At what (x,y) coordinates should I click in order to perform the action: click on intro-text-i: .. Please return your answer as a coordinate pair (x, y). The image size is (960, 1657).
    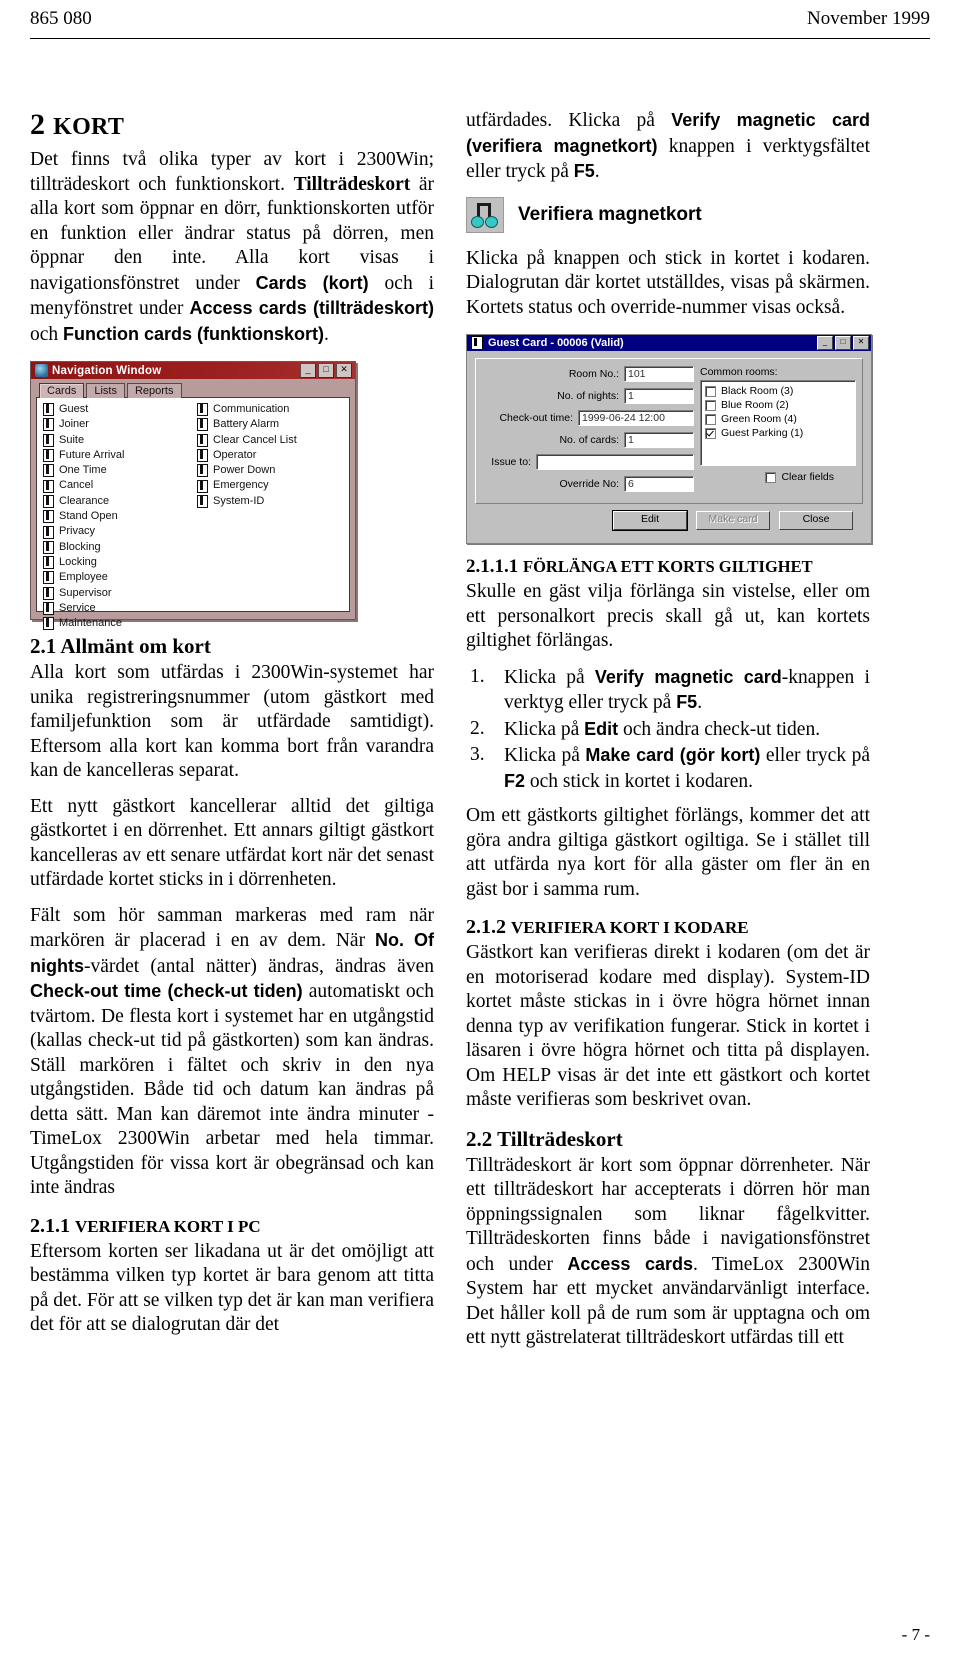
    Looking at the image, I should click on (326, 334).